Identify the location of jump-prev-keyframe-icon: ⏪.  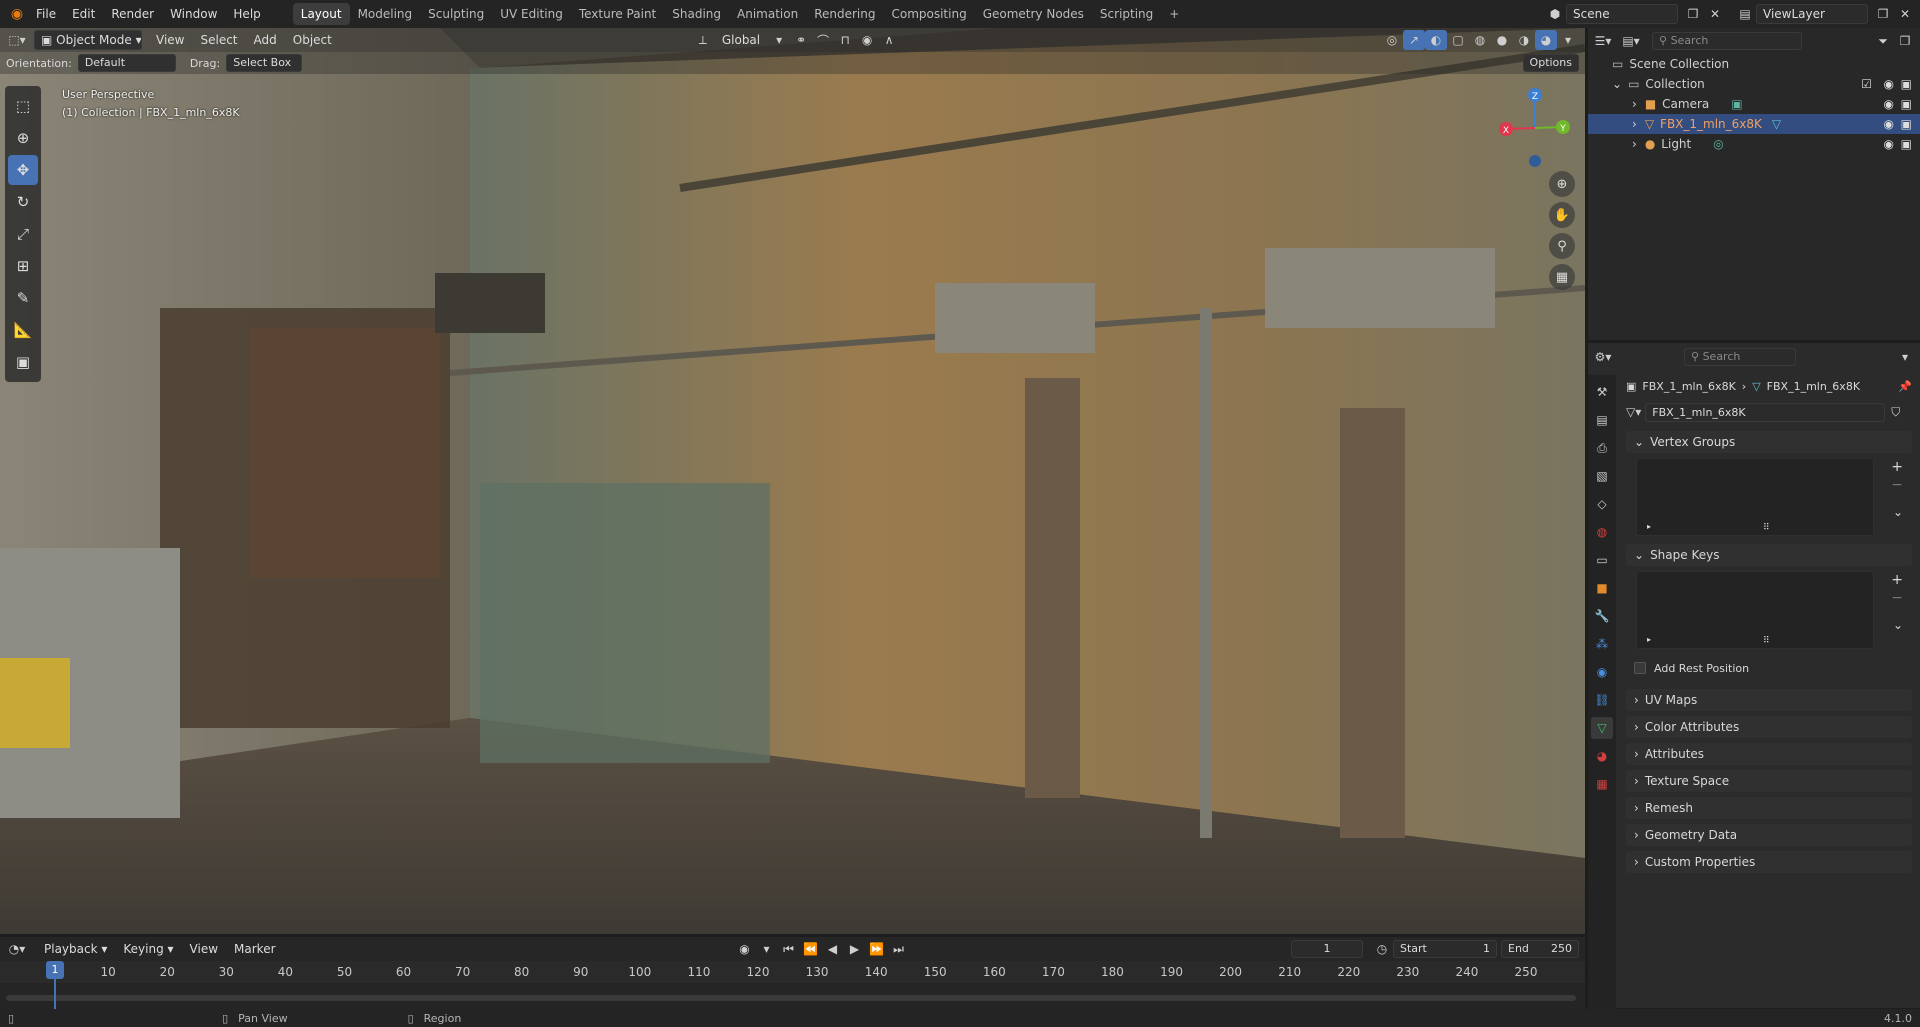
(811, 949).